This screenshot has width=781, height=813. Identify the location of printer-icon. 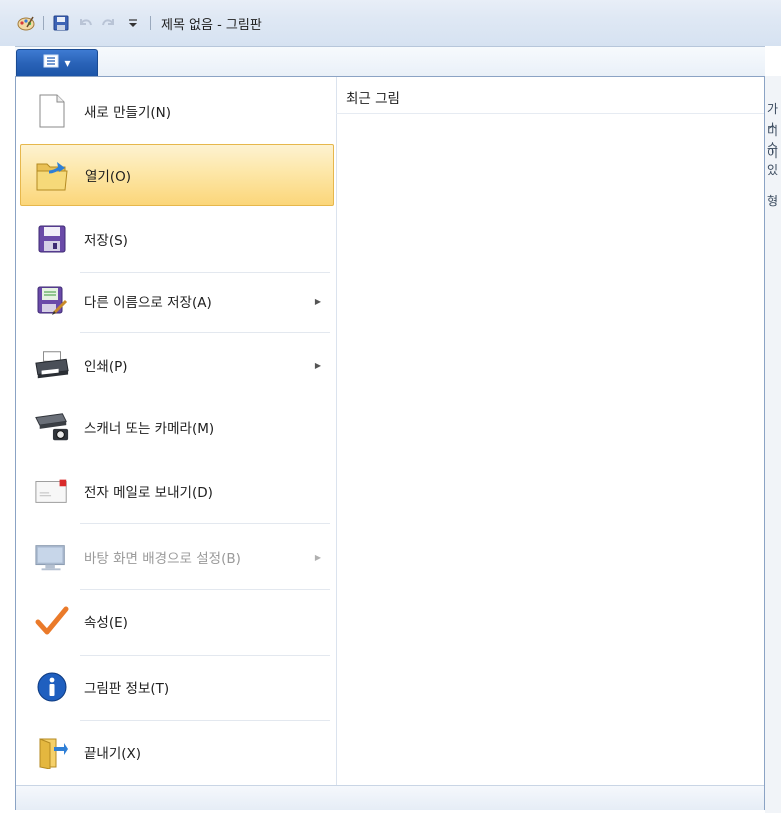
(52, 365).